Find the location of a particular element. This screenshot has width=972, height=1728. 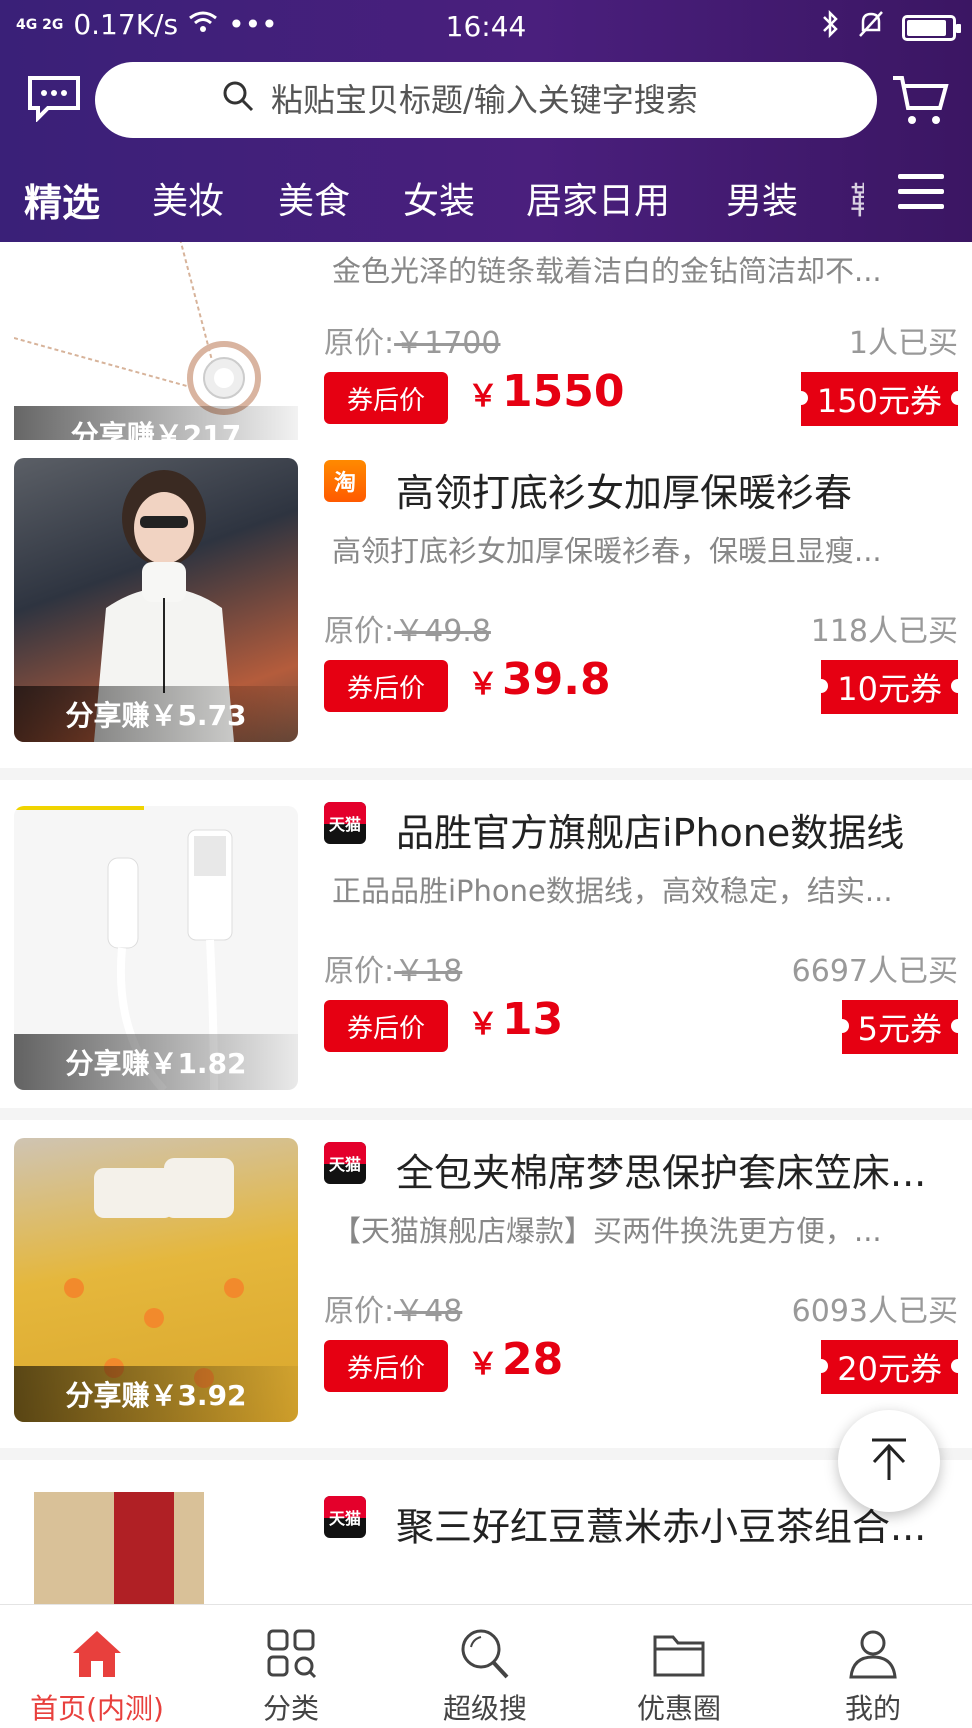

final-price: ￥39.8 is located at coordinates (539, 679).